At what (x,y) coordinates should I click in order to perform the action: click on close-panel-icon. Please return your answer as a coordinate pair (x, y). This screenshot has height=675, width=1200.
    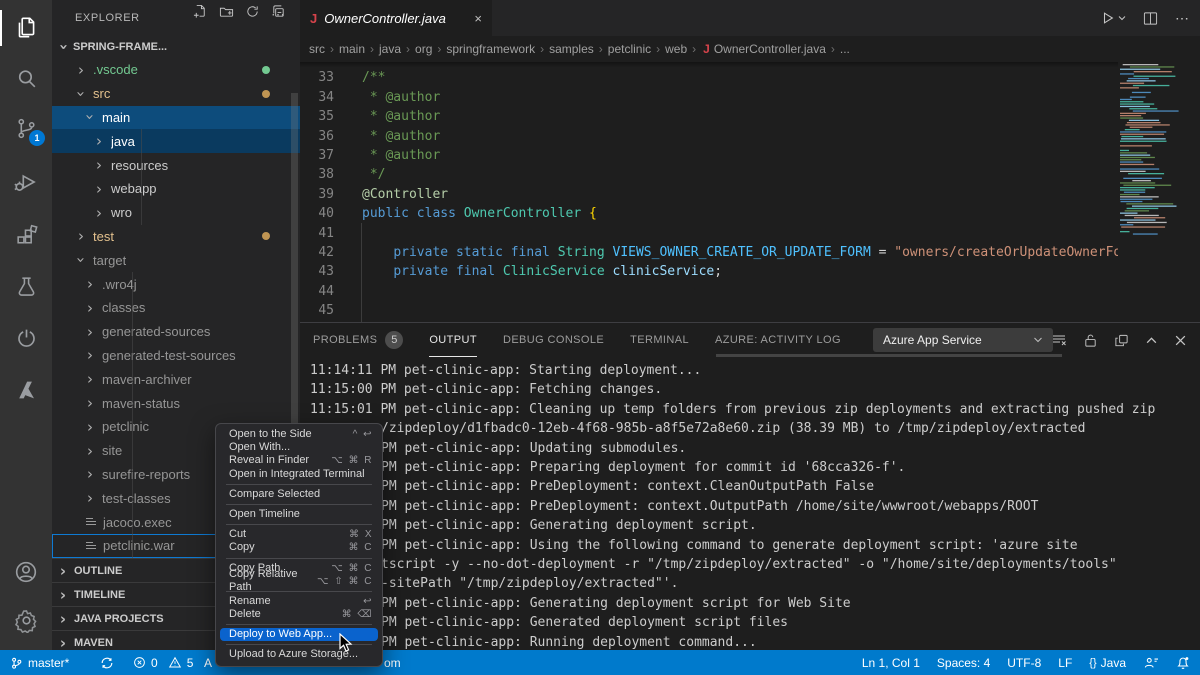
    Looking at the image, I should click on (1180, 340).